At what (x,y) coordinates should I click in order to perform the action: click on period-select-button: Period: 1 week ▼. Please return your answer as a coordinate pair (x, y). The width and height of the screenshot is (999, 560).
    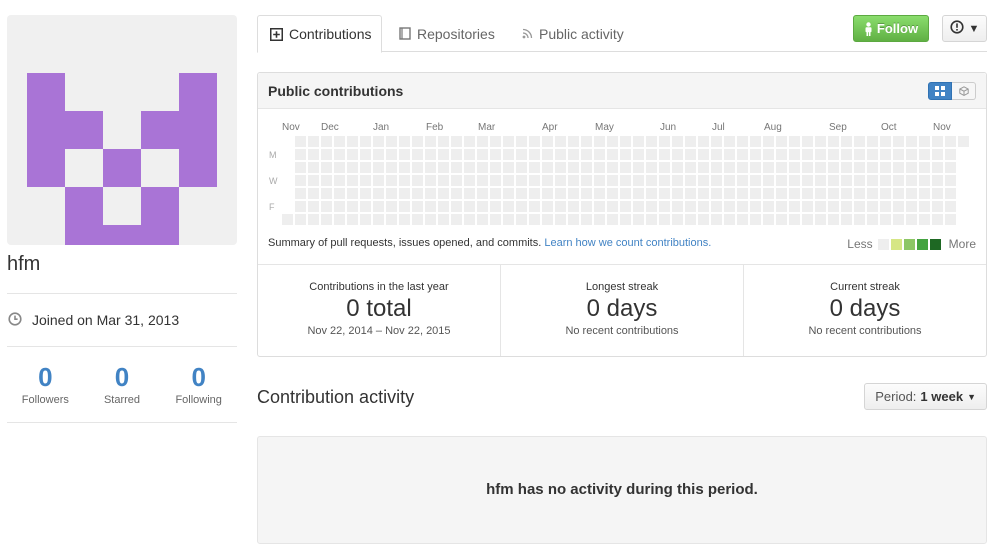
    Looking at the image, I should click on (925, 396).